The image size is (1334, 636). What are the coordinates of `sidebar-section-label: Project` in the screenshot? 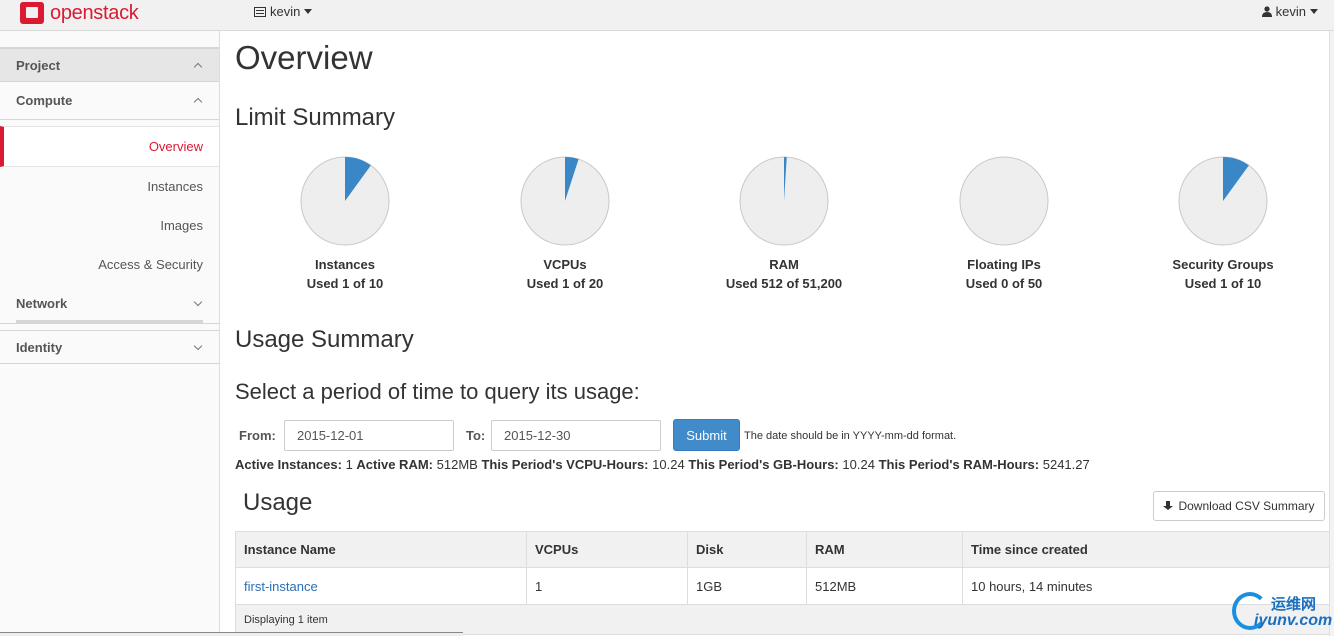 It's located at (38, 65).